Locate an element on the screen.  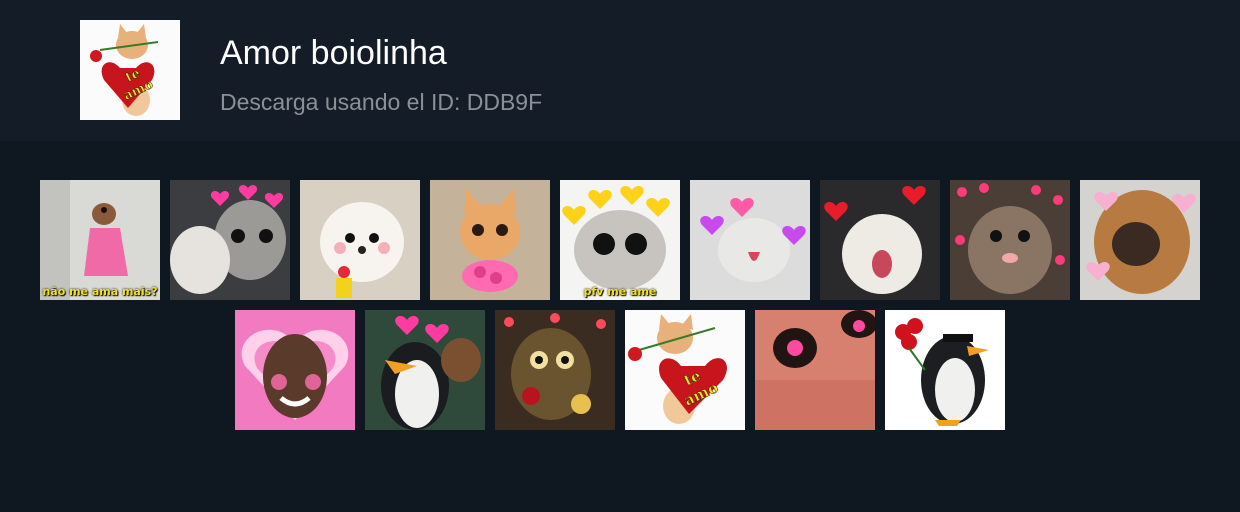
sticker-kitten-te-amo: te amo is located at coordinates (685, 370).